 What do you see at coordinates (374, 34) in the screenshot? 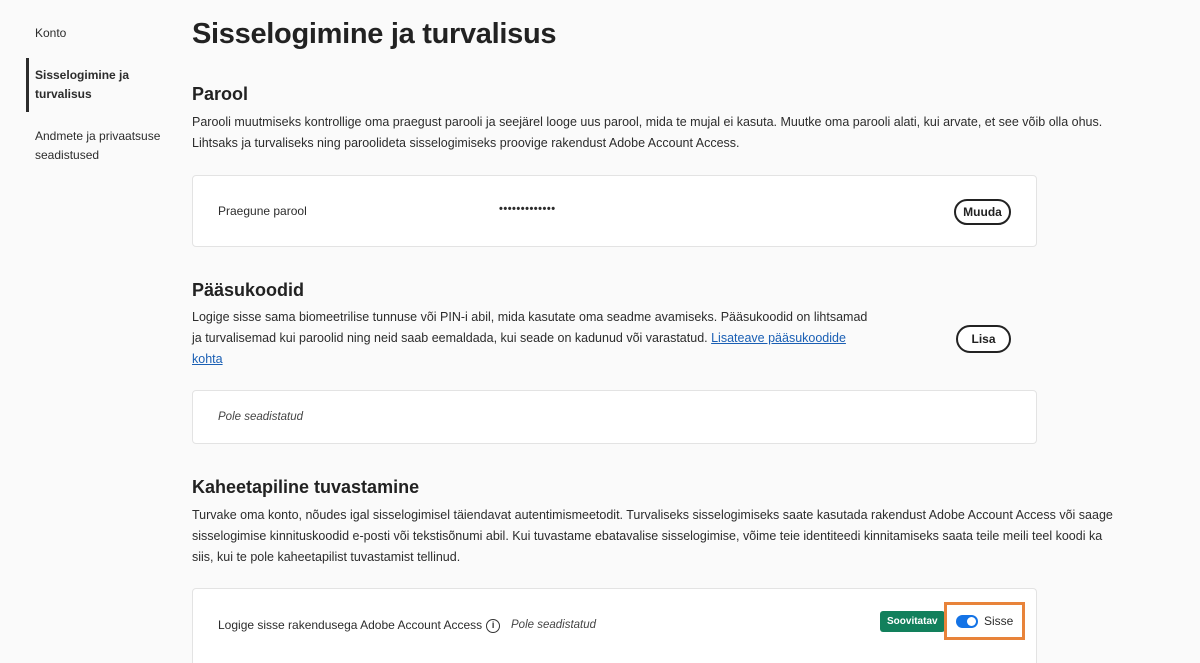
I see `page-title: Sisselogimine ja turvalisus` at bounding box center [374, 34].